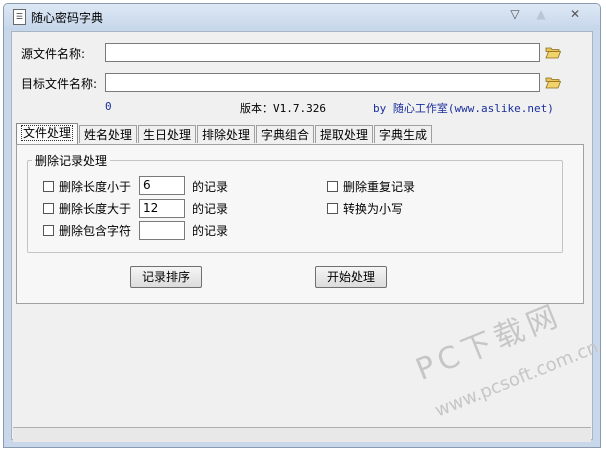  Describe the element at coordinates (541, 14) in the screenshot. I see `maximize-icon: ▲` at that location.